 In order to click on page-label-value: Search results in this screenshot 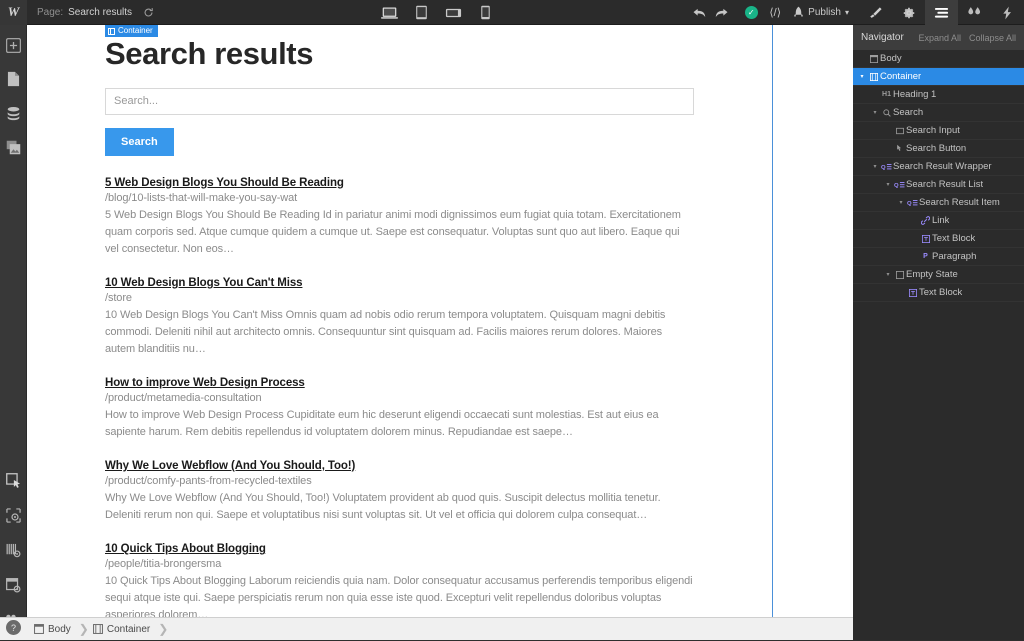, I will do `click(100, 12)`.